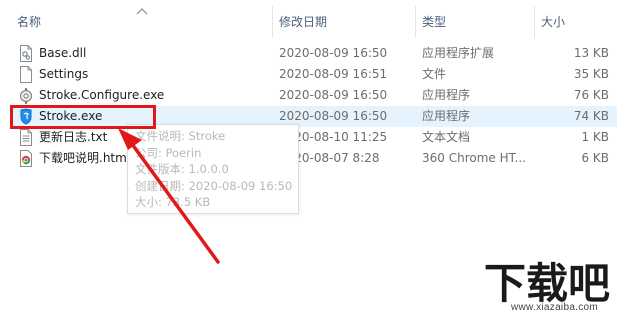  Describe the element at coordinates (595, 158) in the screenshot. I see `file-size: 6 KB` at that location.